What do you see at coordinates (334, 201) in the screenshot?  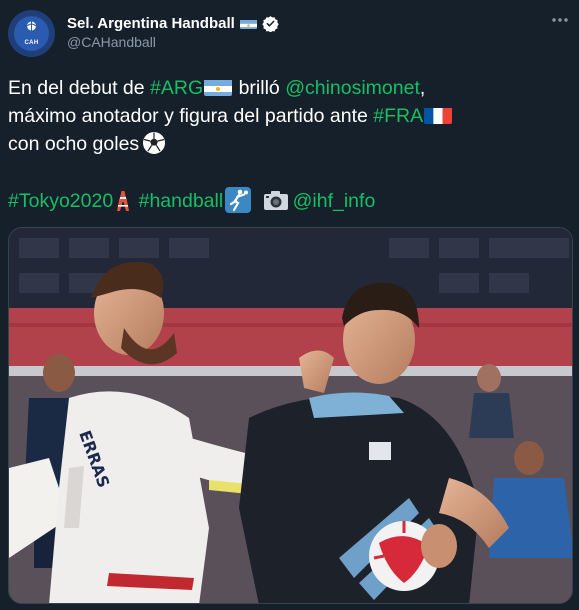 I see `mention-ihf-info: @ihf_info` at bounding box center [334, 201].